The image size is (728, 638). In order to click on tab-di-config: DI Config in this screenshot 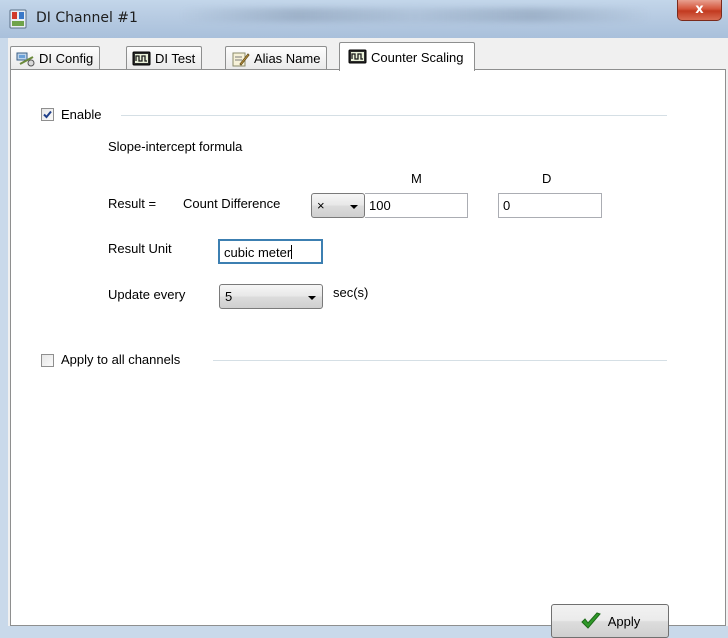, I will do `click(55, 58)`.